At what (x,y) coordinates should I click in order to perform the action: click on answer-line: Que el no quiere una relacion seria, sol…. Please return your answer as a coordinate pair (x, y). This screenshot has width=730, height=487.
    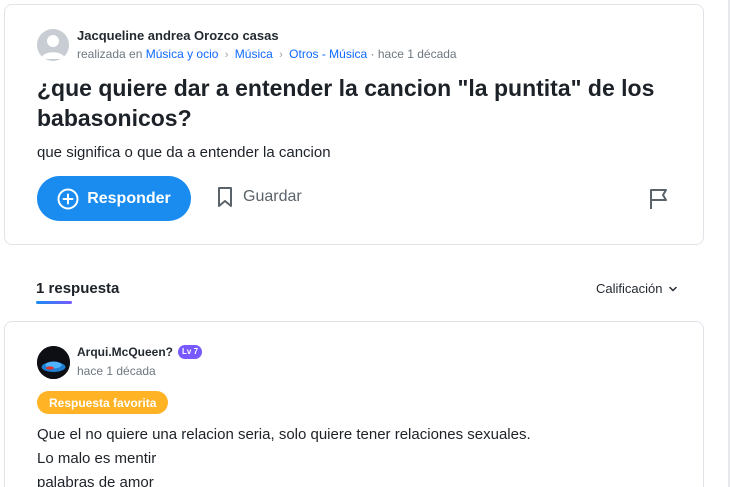
    Looking at the image, I should click on (284, 434).